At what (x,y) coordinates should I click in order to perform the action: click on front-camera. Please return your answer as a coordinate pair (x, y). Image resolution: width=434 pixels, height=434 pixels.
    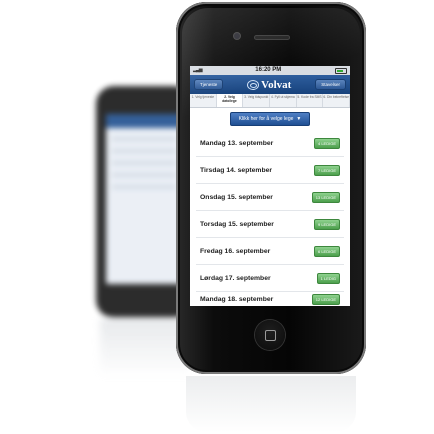
    Looking at the image, I should click on (237, 36).